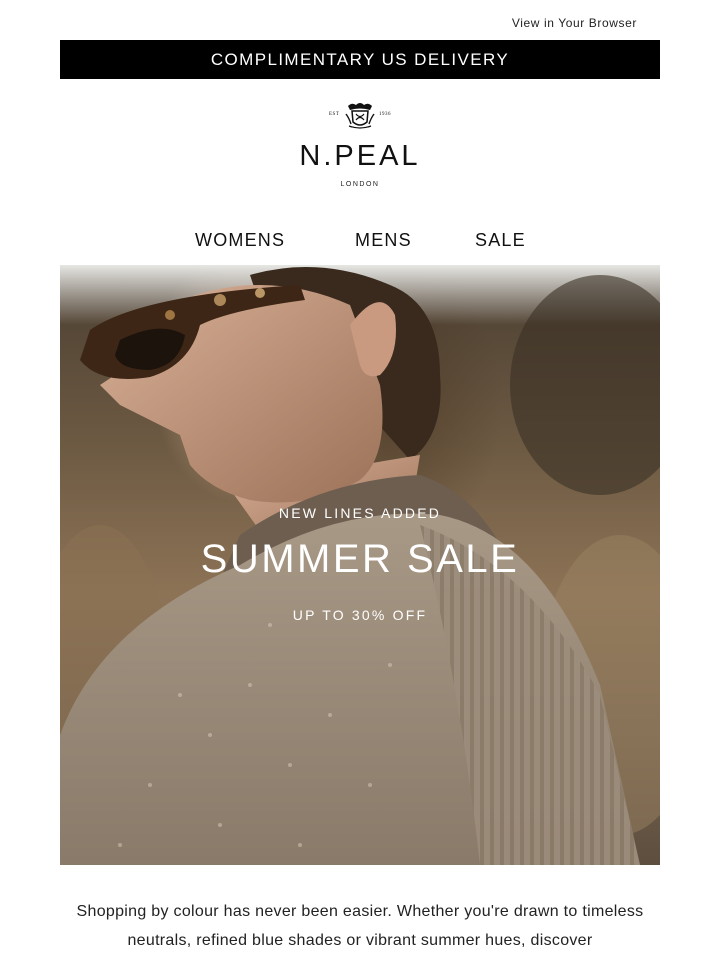 Image resolution: width=720 pixels, height=960 pixels. I want to click on nav-item-mens: MENS, so click(383, 240).